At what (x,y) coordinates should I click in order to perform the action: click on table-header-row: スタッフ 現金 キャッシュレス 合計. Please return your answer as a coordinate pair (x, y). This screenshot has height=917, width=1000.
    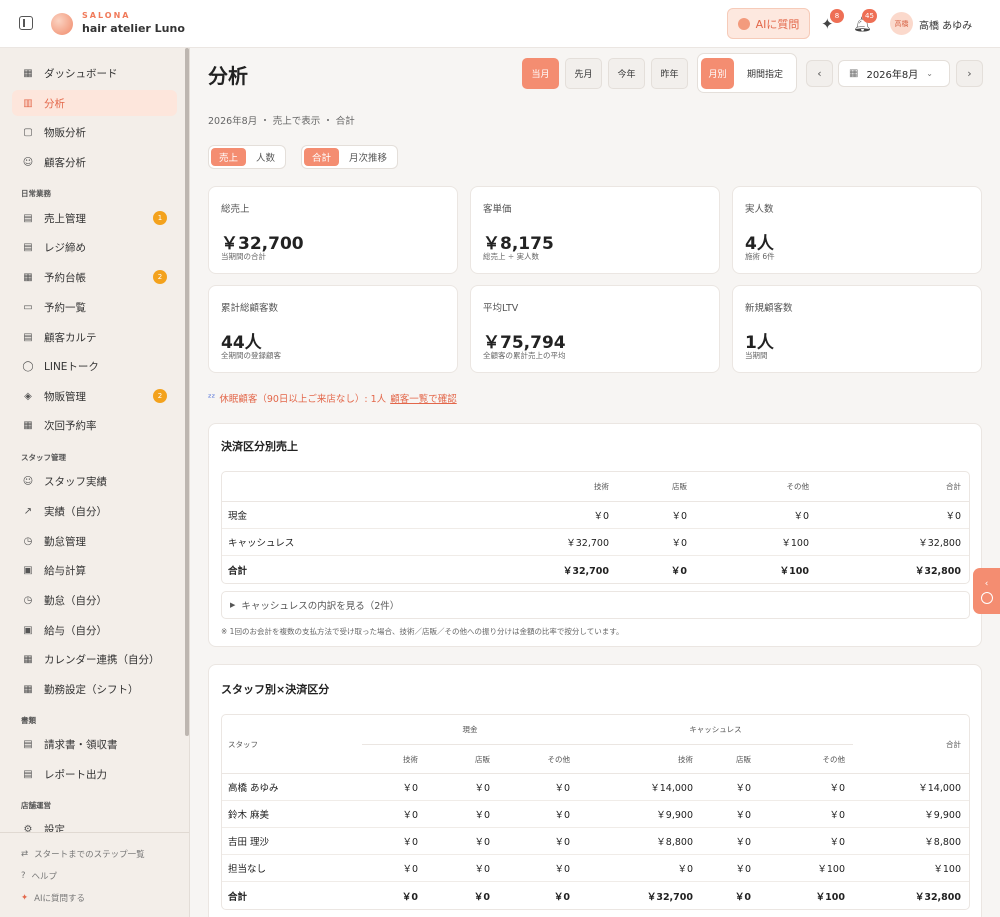
    Looking at the image, I should click on (595, 744).